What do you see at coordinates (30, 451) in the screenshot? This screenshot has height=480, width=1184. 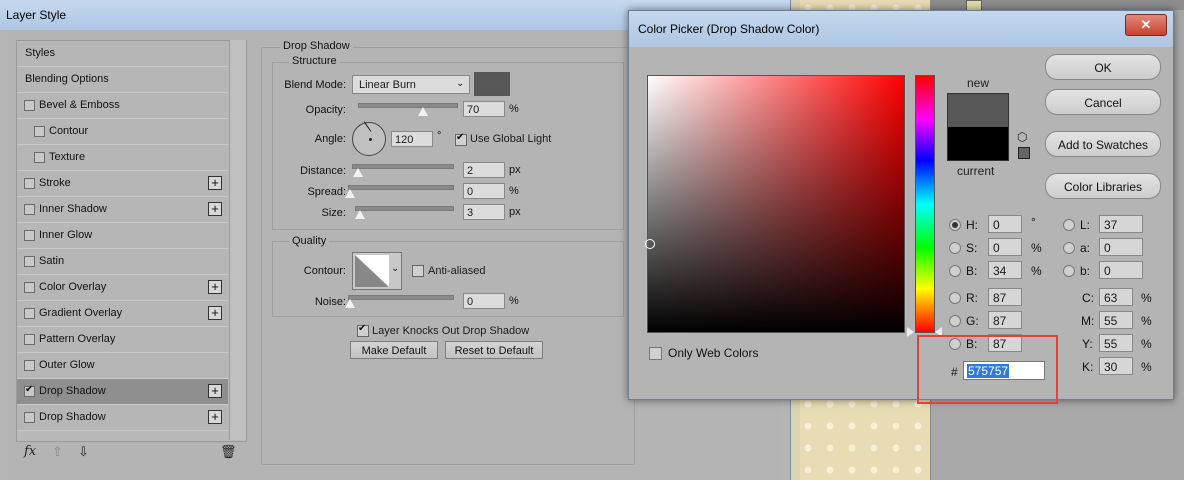 I see `fx-icon: fx` at bounding box center [30, 451].